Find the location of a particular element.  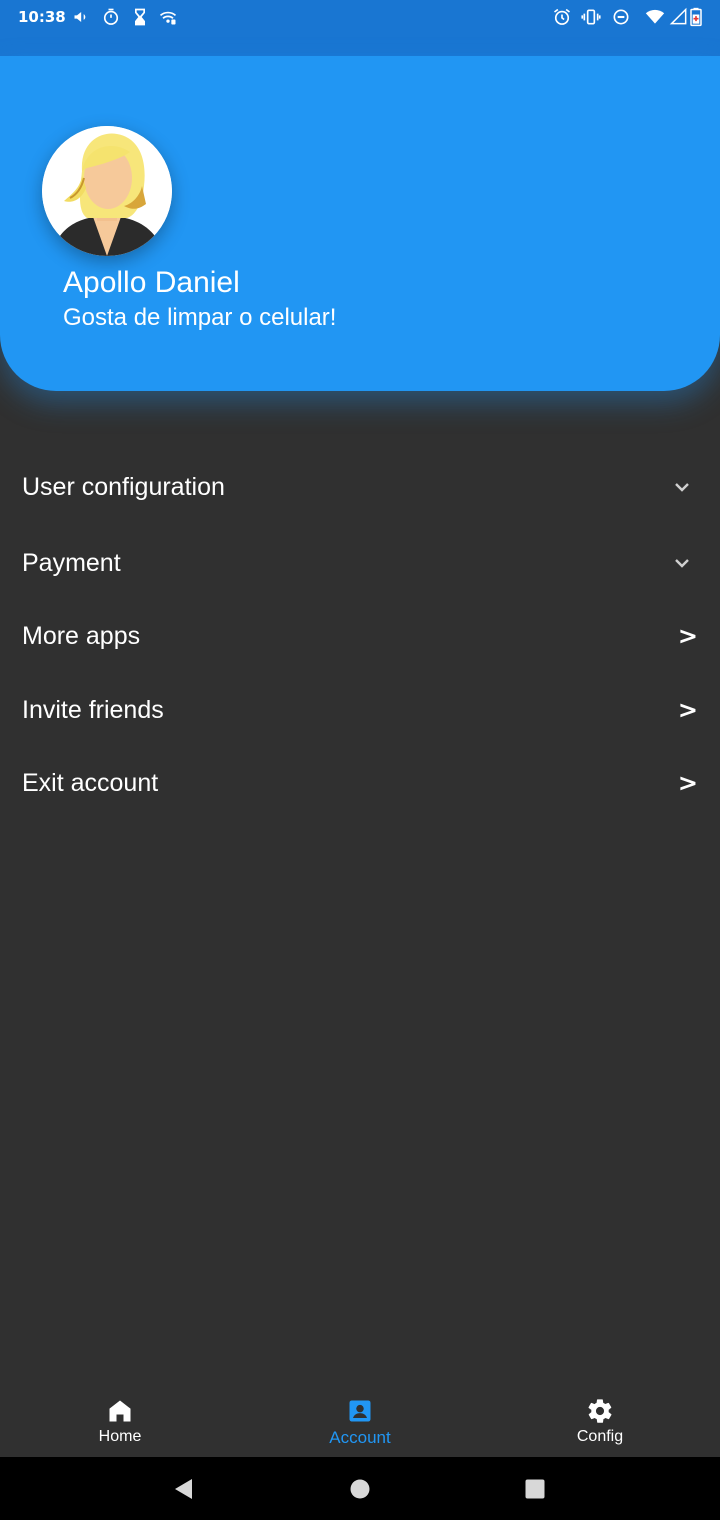

megaphone-icon is located at coordinates (80, 17).